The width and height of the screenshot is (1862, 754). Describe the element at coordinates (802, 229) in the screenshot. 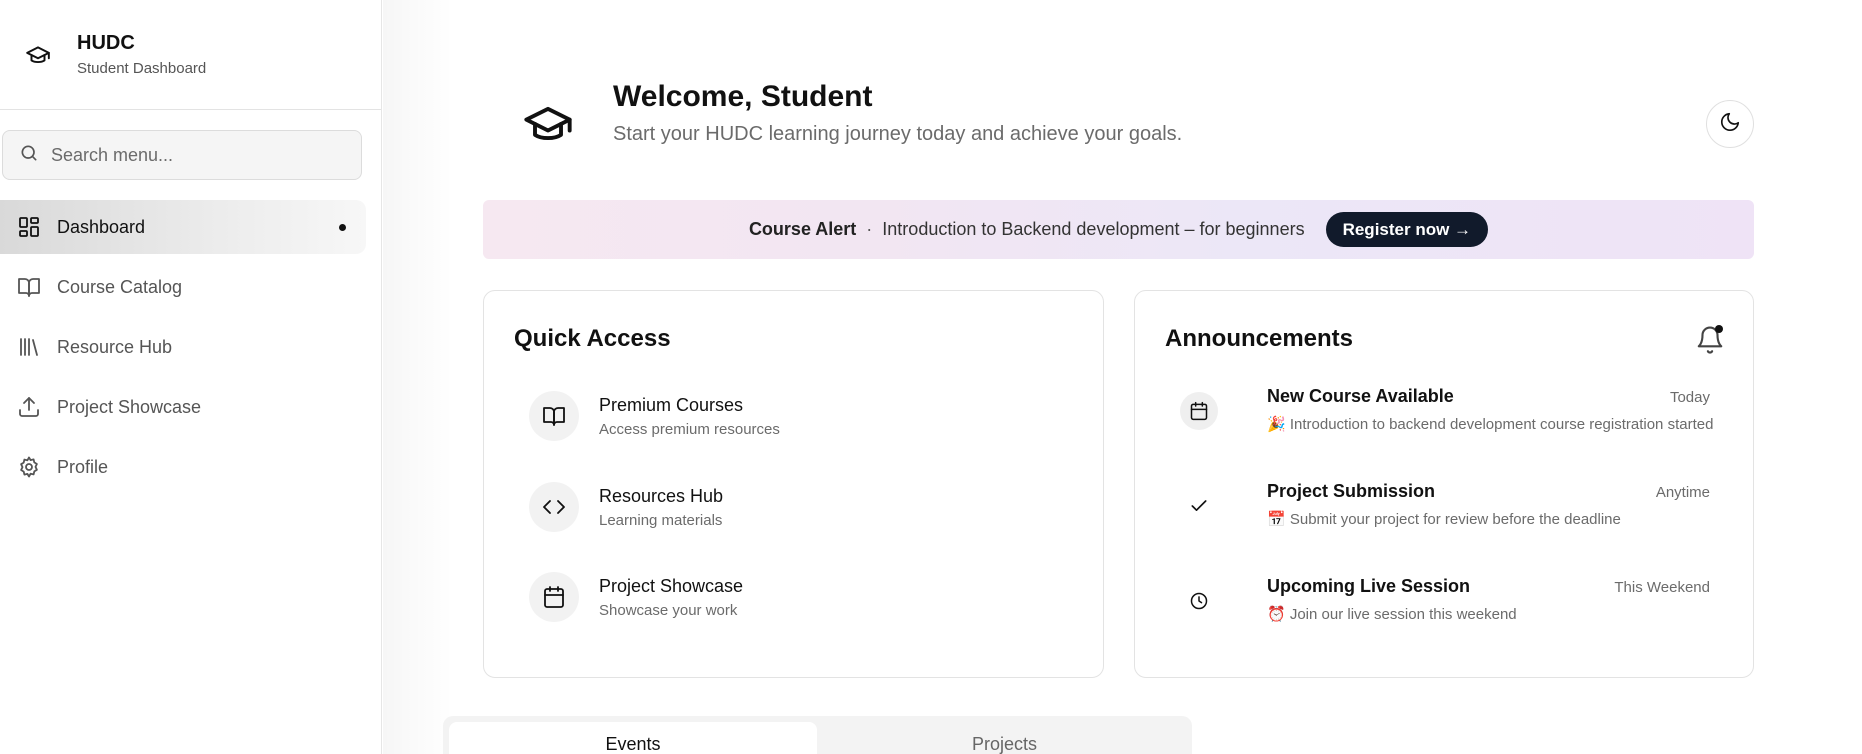

I see `alert-label: Course Alert` at that location.